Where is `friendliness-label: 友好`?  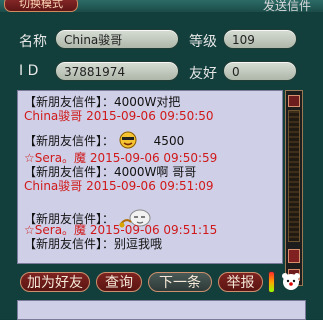 friendliness-label: 友好 is located at coordinates (203, 74).